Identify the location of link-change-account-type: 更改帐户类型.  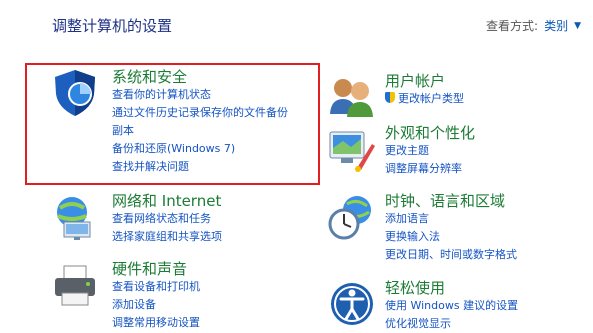
(424, 99).